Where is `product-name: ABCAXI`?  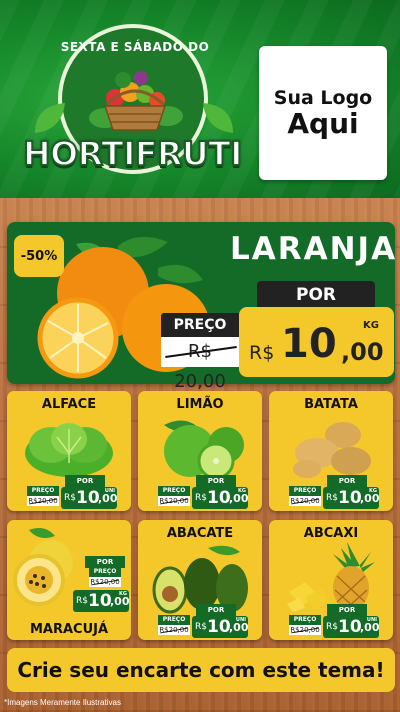
product-name: ABCAXI is located at coordinates (331, 533).